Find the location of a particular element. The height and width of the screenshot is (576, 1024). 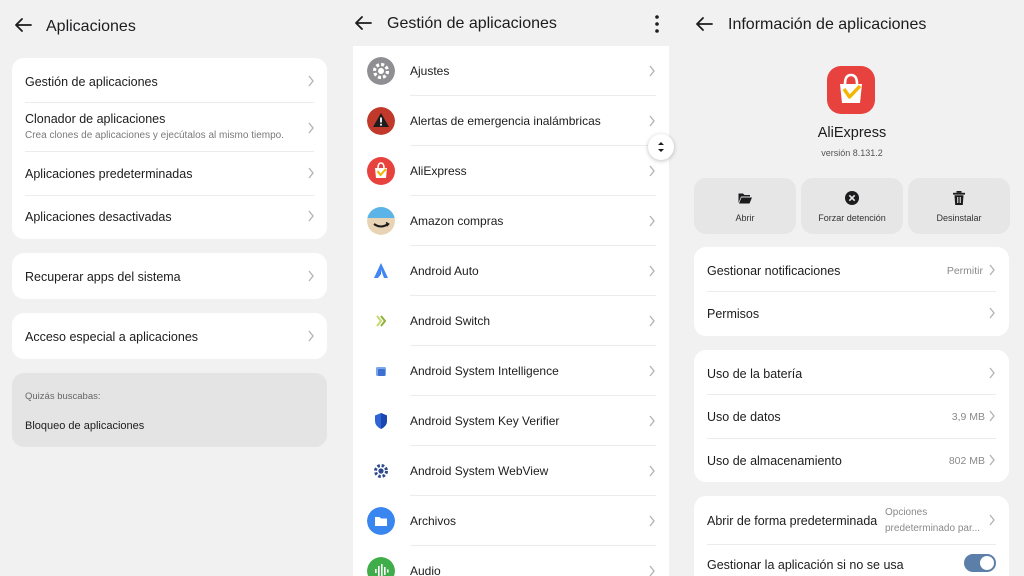

app-version: versión 8.131.2 is located at coordinates (852, 153).